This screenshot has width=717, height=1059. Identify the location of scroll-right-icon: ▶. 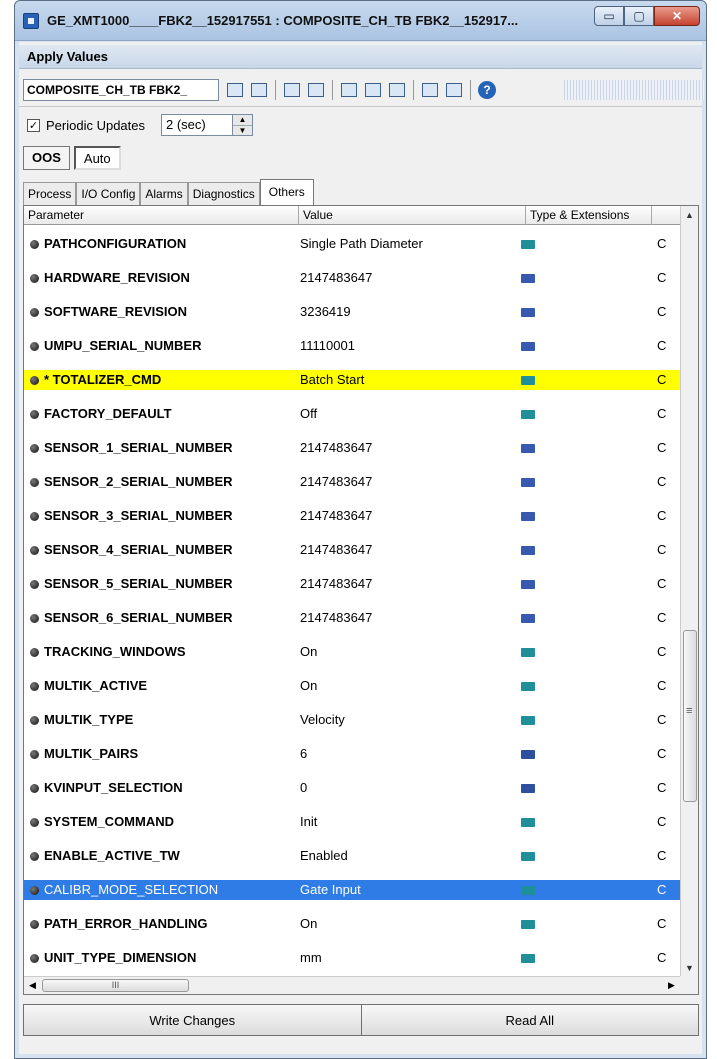
(671, 985).